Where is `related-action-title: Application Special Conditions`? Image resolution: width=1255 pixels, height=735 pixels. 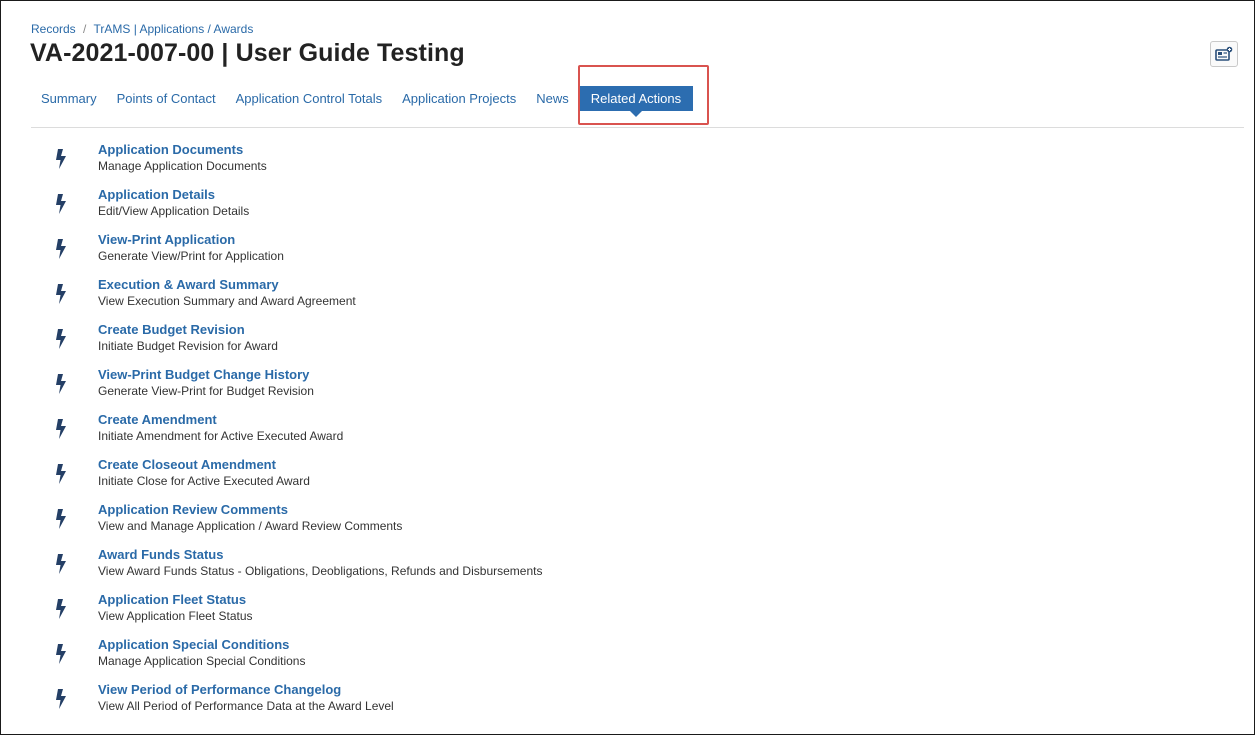
related-action-title: Application Special Conditions is located at coordinates (193, 644).